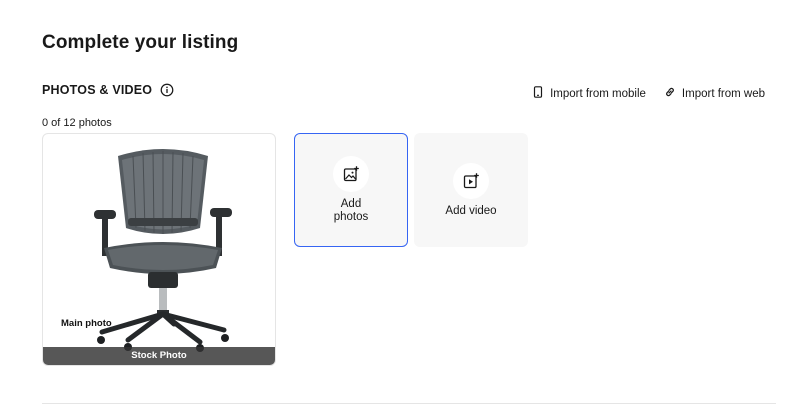 The image size is (798, 408). Describe the element at coordinates (167, 90) in the screenshot. I see `info-icon` at that location.